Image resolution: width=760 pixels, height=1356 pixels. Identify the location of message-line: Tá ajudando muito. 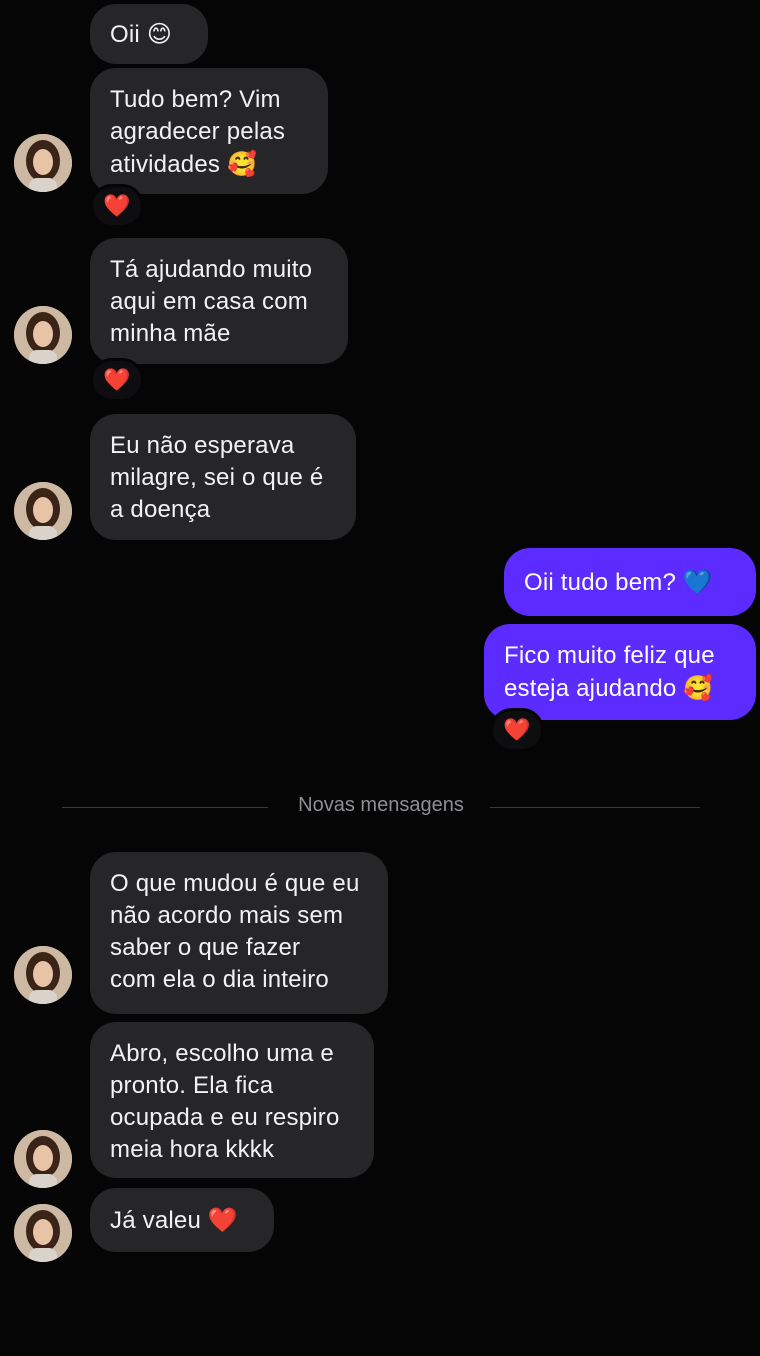
(211, 269).